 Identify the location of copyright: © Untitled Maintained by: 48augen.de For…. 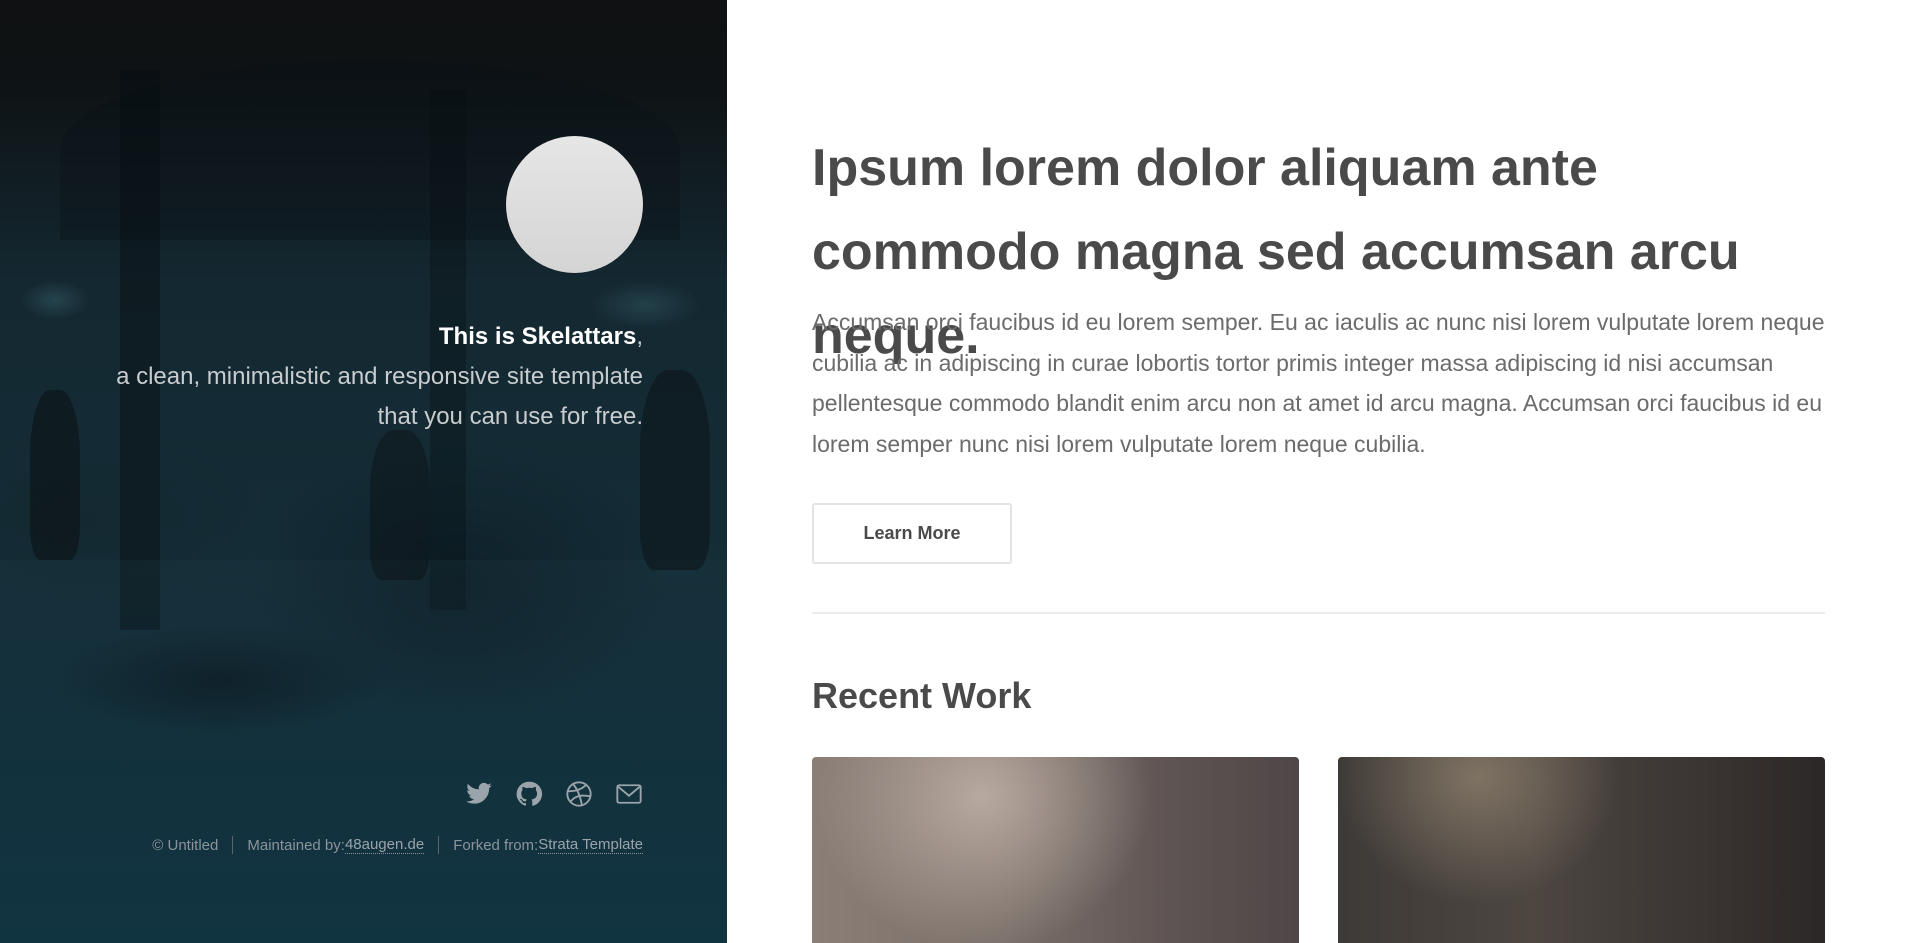
(397, 845).